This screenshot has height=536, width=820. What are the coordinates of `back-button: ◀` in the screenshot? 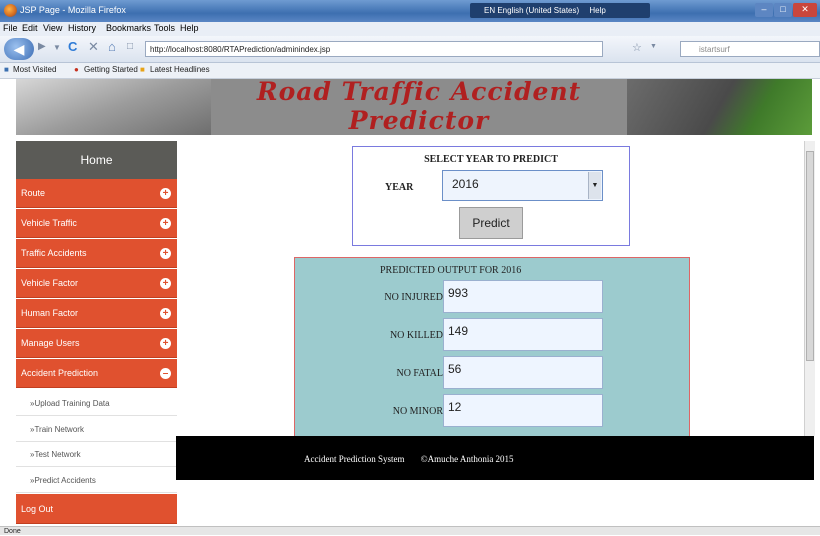 It's located at (19, 49).